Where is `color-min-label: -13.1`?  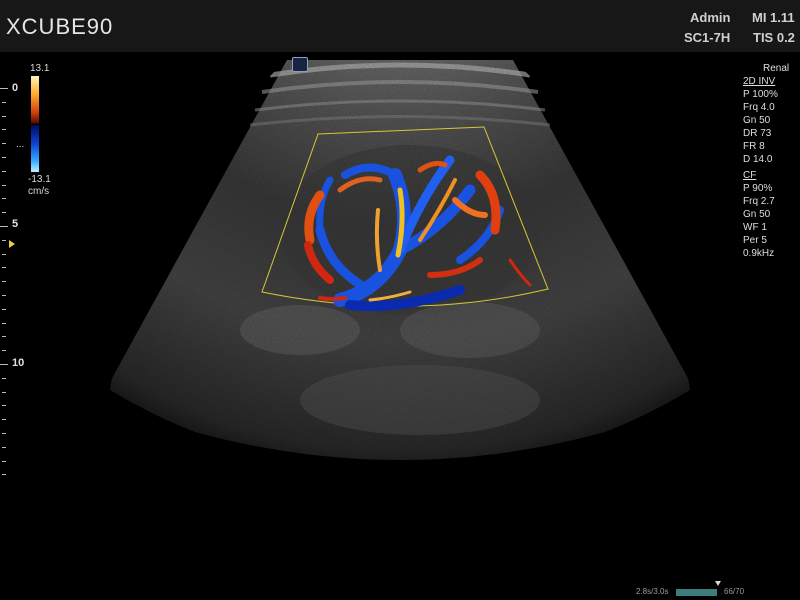
color-min-label: -13.1 is located at coordinates (39, 179).